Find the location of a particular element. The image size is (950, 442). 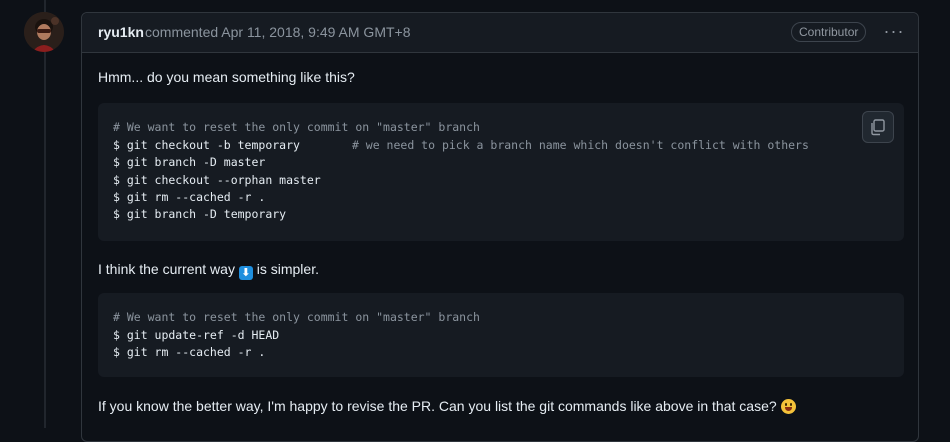

arrow-down-emoji: ⬇ is located at coordinates (245, 273).